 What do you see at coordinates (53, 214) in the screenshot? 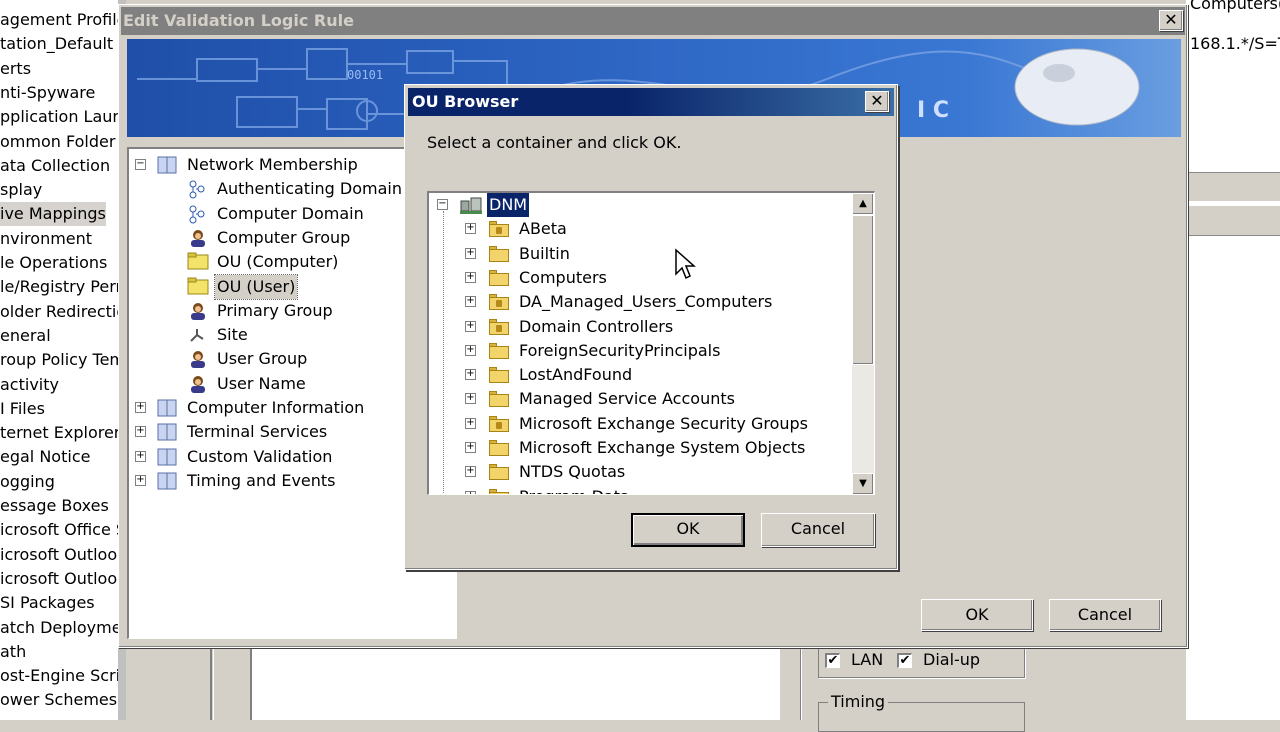
I see `policy-list-item: ive Mappings` at bounding box center [53, 214].